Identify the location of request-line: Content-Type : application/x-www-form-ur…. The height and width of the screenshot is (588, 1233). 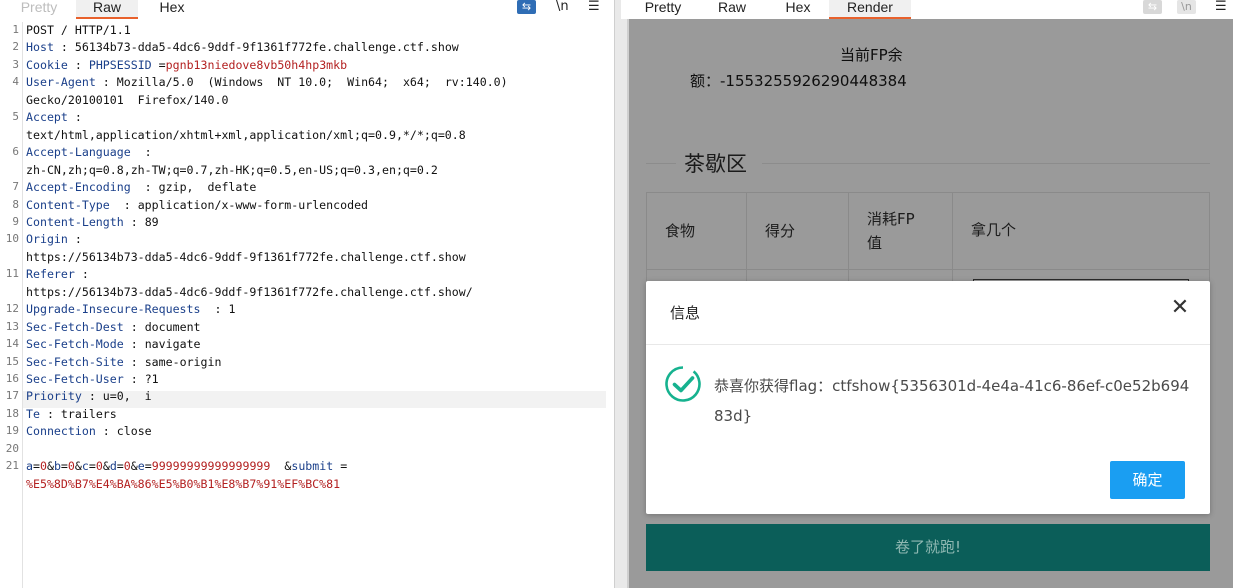
(197, 204).